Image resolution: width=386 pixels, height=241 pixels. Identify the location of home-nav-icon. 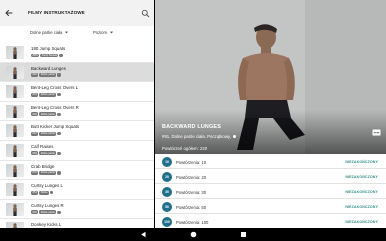
(193, 234).